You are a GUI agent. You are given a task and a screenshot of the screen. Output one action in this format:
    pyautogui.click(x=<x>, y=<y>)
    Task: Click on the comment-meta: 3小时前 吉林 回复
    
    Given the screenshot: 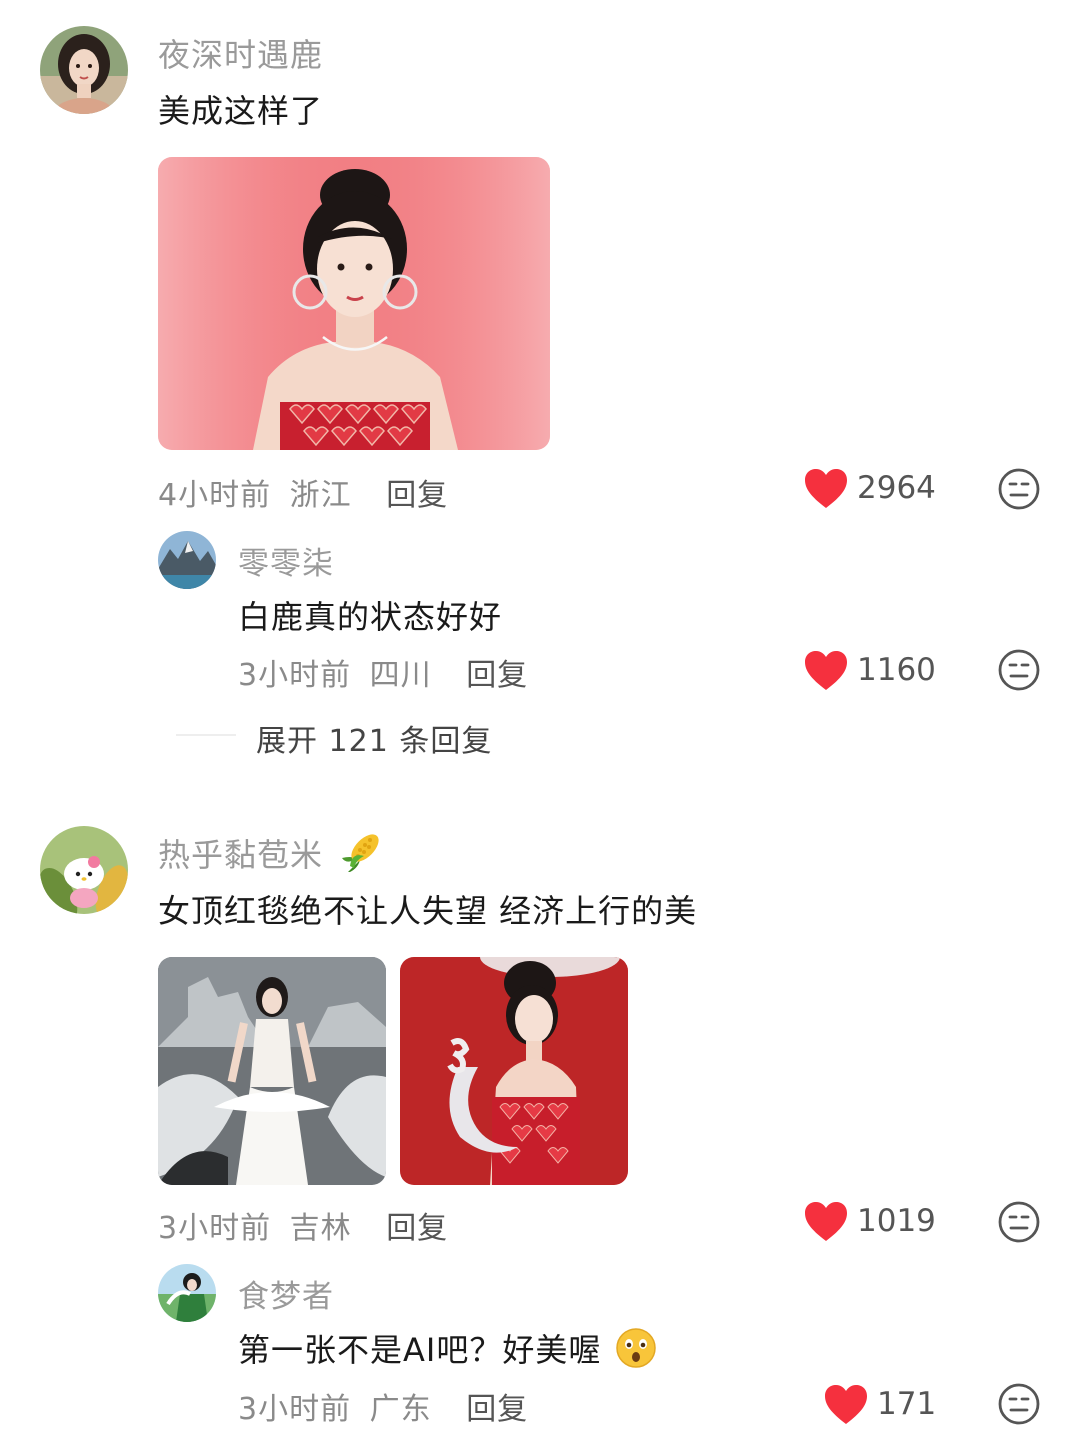 What is the action you would take?
    pyautogui.click(x=303, y=1225)
    